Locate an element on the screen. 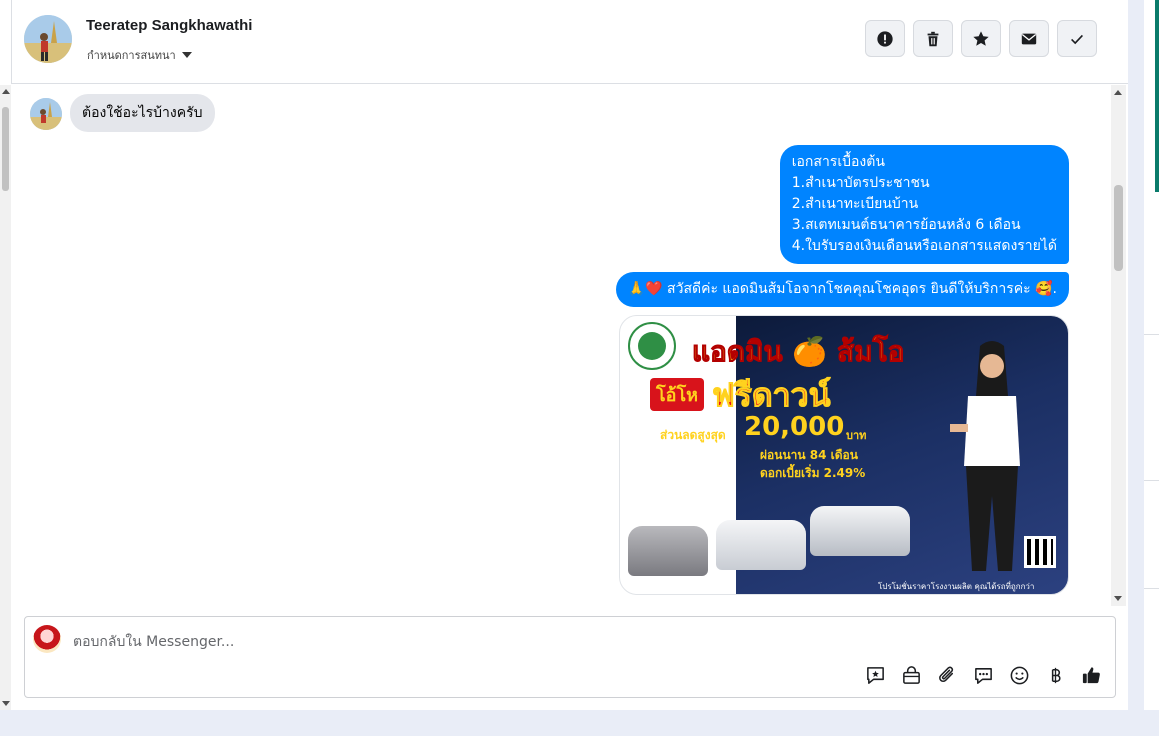  caret-down-icon is located at coordinates (186, 55).